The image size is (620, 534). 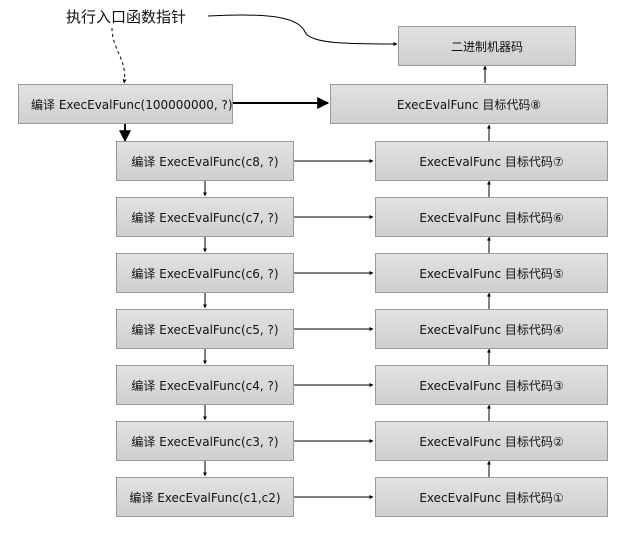 What do you see at coordinates (205, 385) in the screenshot?
I see `compile-box: 编译 ExecEvalFunc(c4, ?)` at bounding box center [205, 385].